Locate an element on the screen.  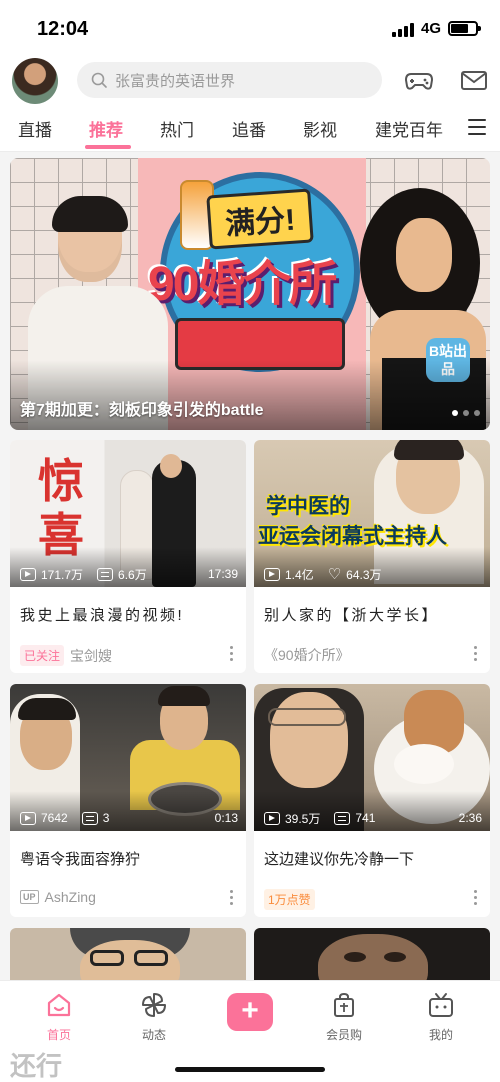
followed-tag: 已关注 is located at coordinates (42, 655).